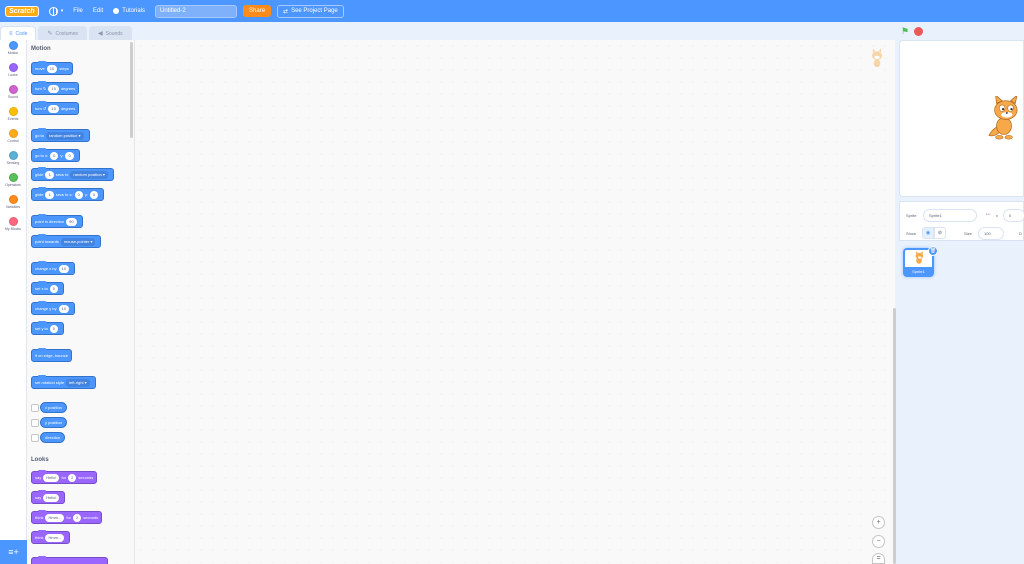  What do you see at coordinates (53, 437) in the screenshot?
I see `reporter-direction: direction` at bounding box center [53, 437].